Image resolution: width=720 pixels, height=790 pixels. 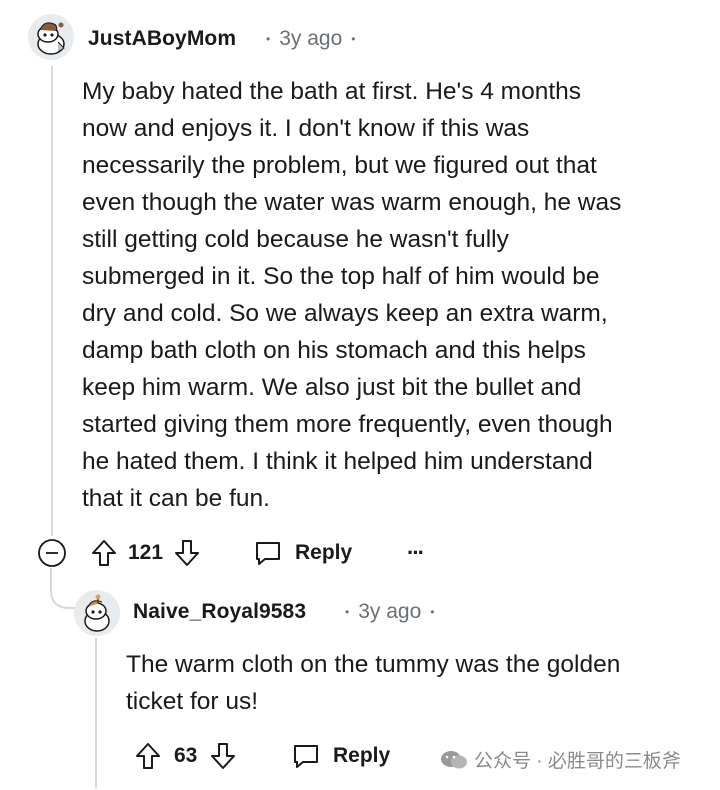 I want to click on vote-group: 121, so click(x=145, y=553).